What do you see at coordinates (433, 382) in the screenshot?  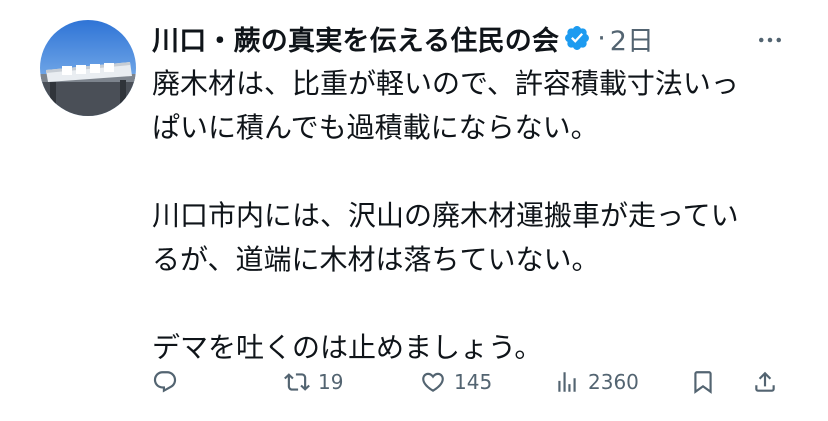 I see `heart-icon` at bounding box center [433, 382].